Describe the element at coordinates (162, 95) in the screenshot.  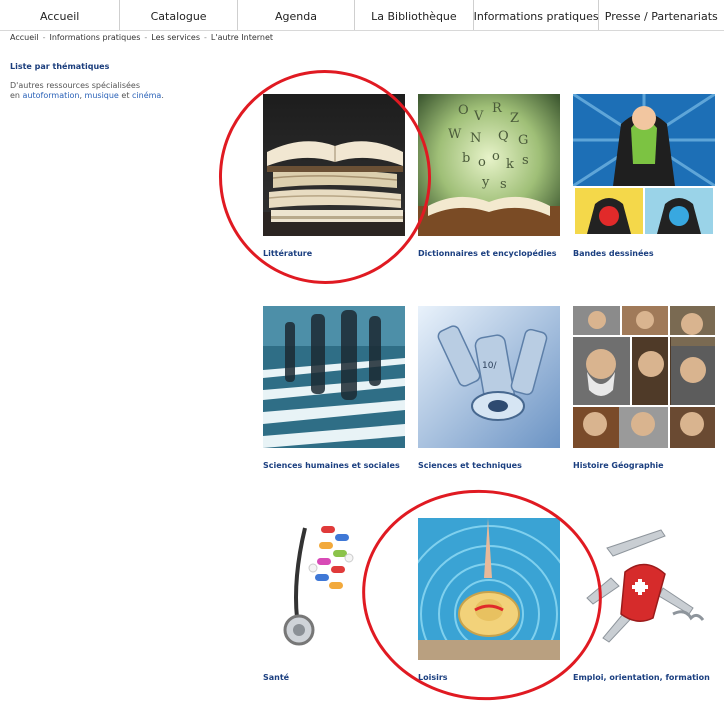
I see `sidebar-desc-period: .` at that location.